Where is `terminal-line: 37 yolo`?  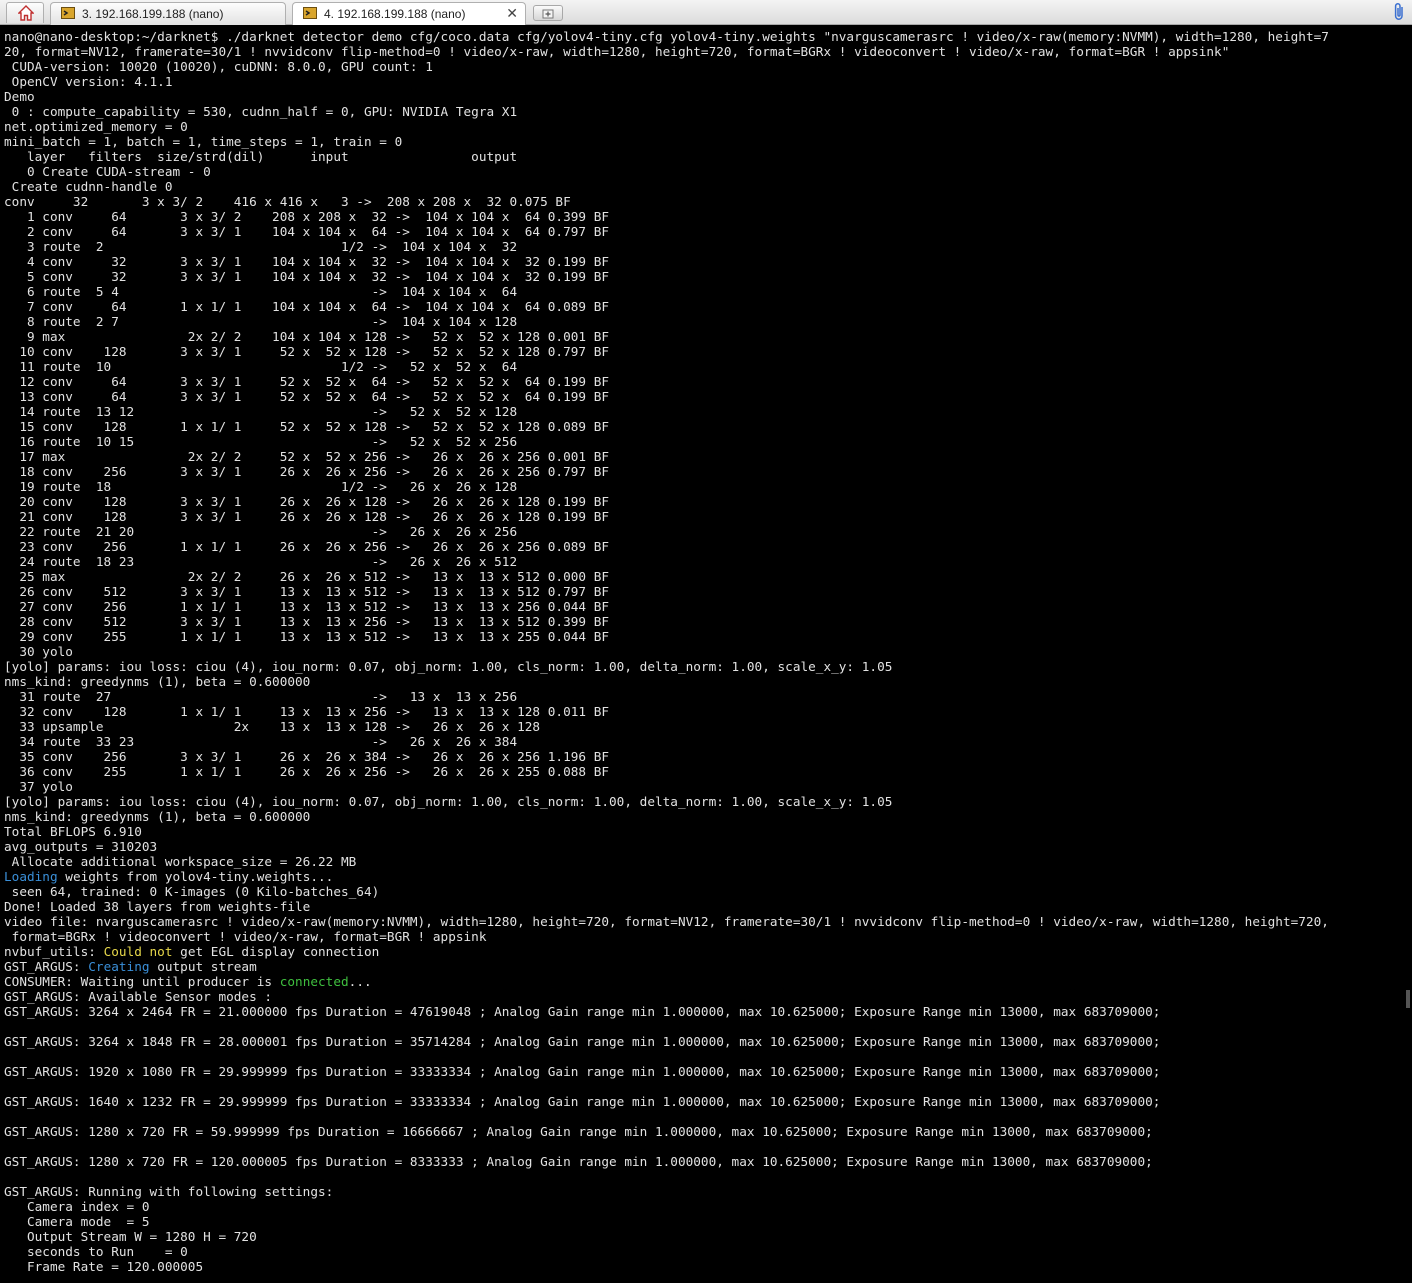
terminal-line: 37 yolo is located at coordinates (38, 786).